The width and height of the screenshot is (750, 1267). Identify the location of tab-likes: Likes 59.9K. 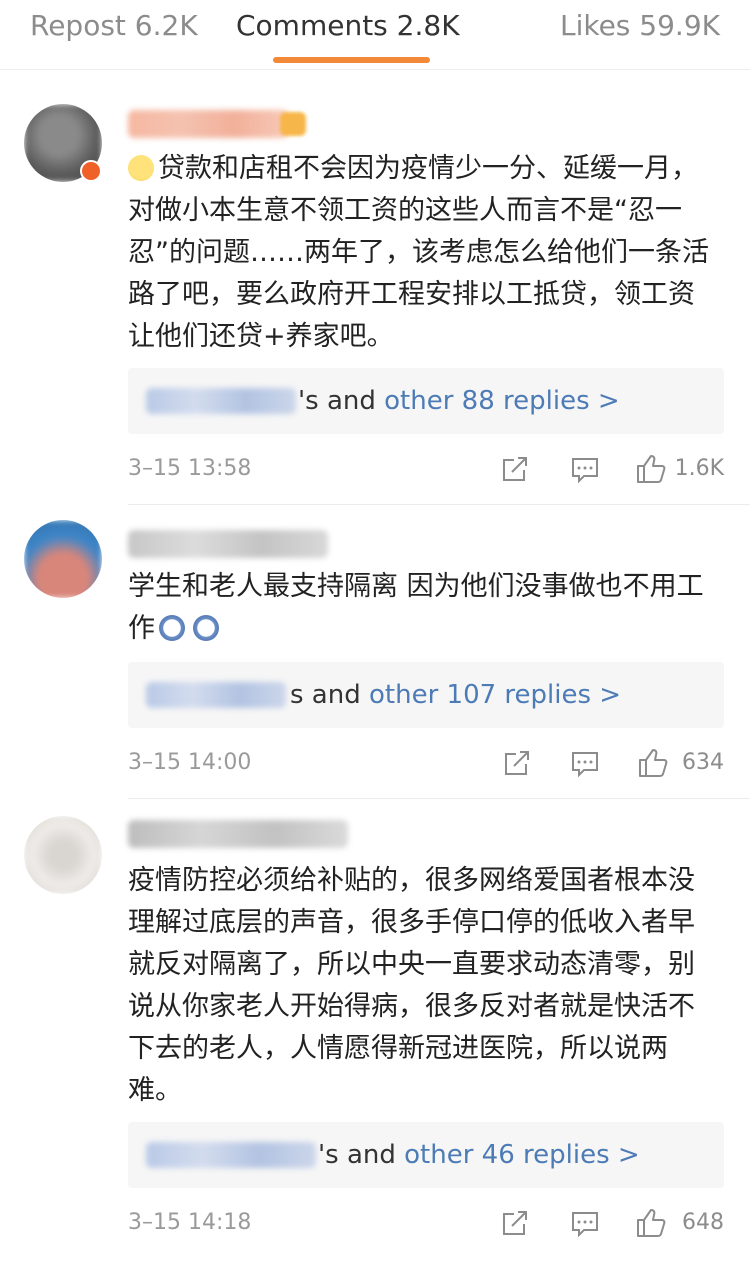
(640, 26).